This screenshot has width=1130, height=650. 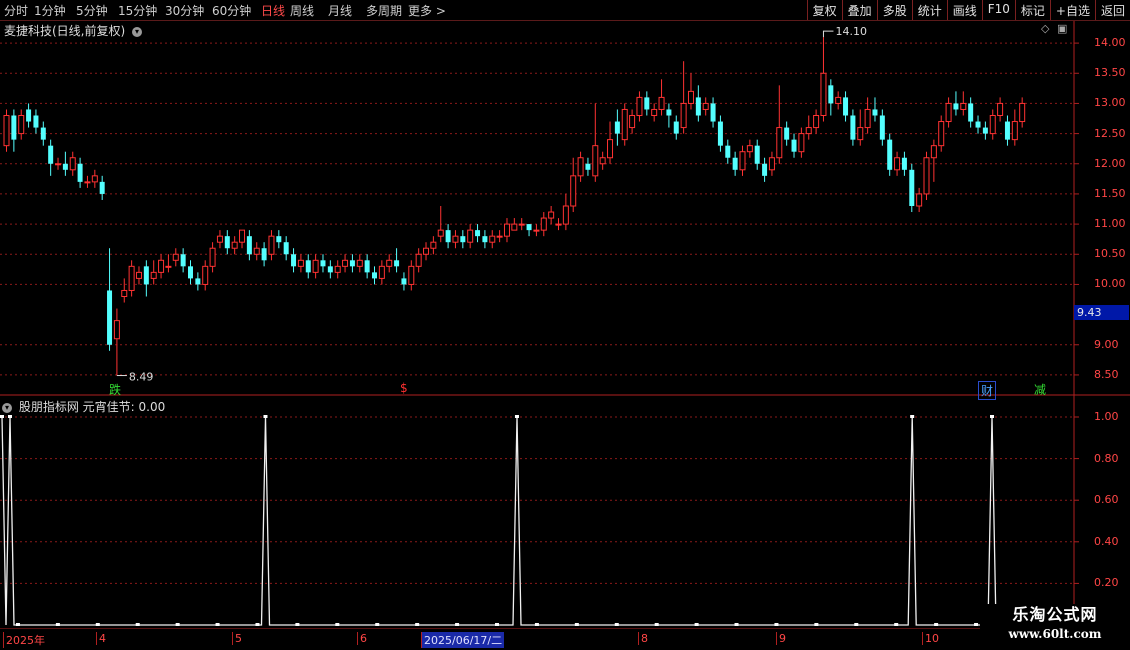 I want to click on period-tab: 15分钟, so click(x=137, y=10).